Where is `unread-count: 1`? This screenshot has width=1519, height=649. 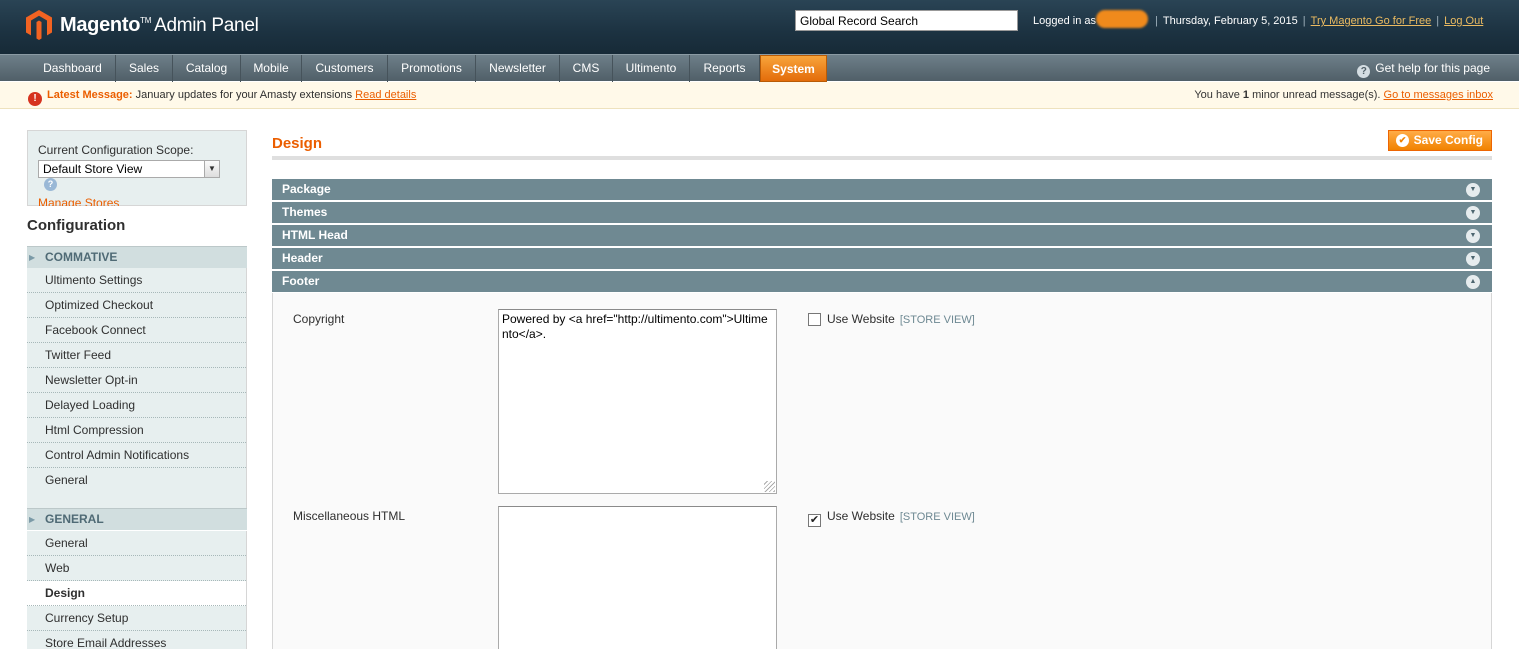
unread-count: 1 is located at coordinates (1246, 95).